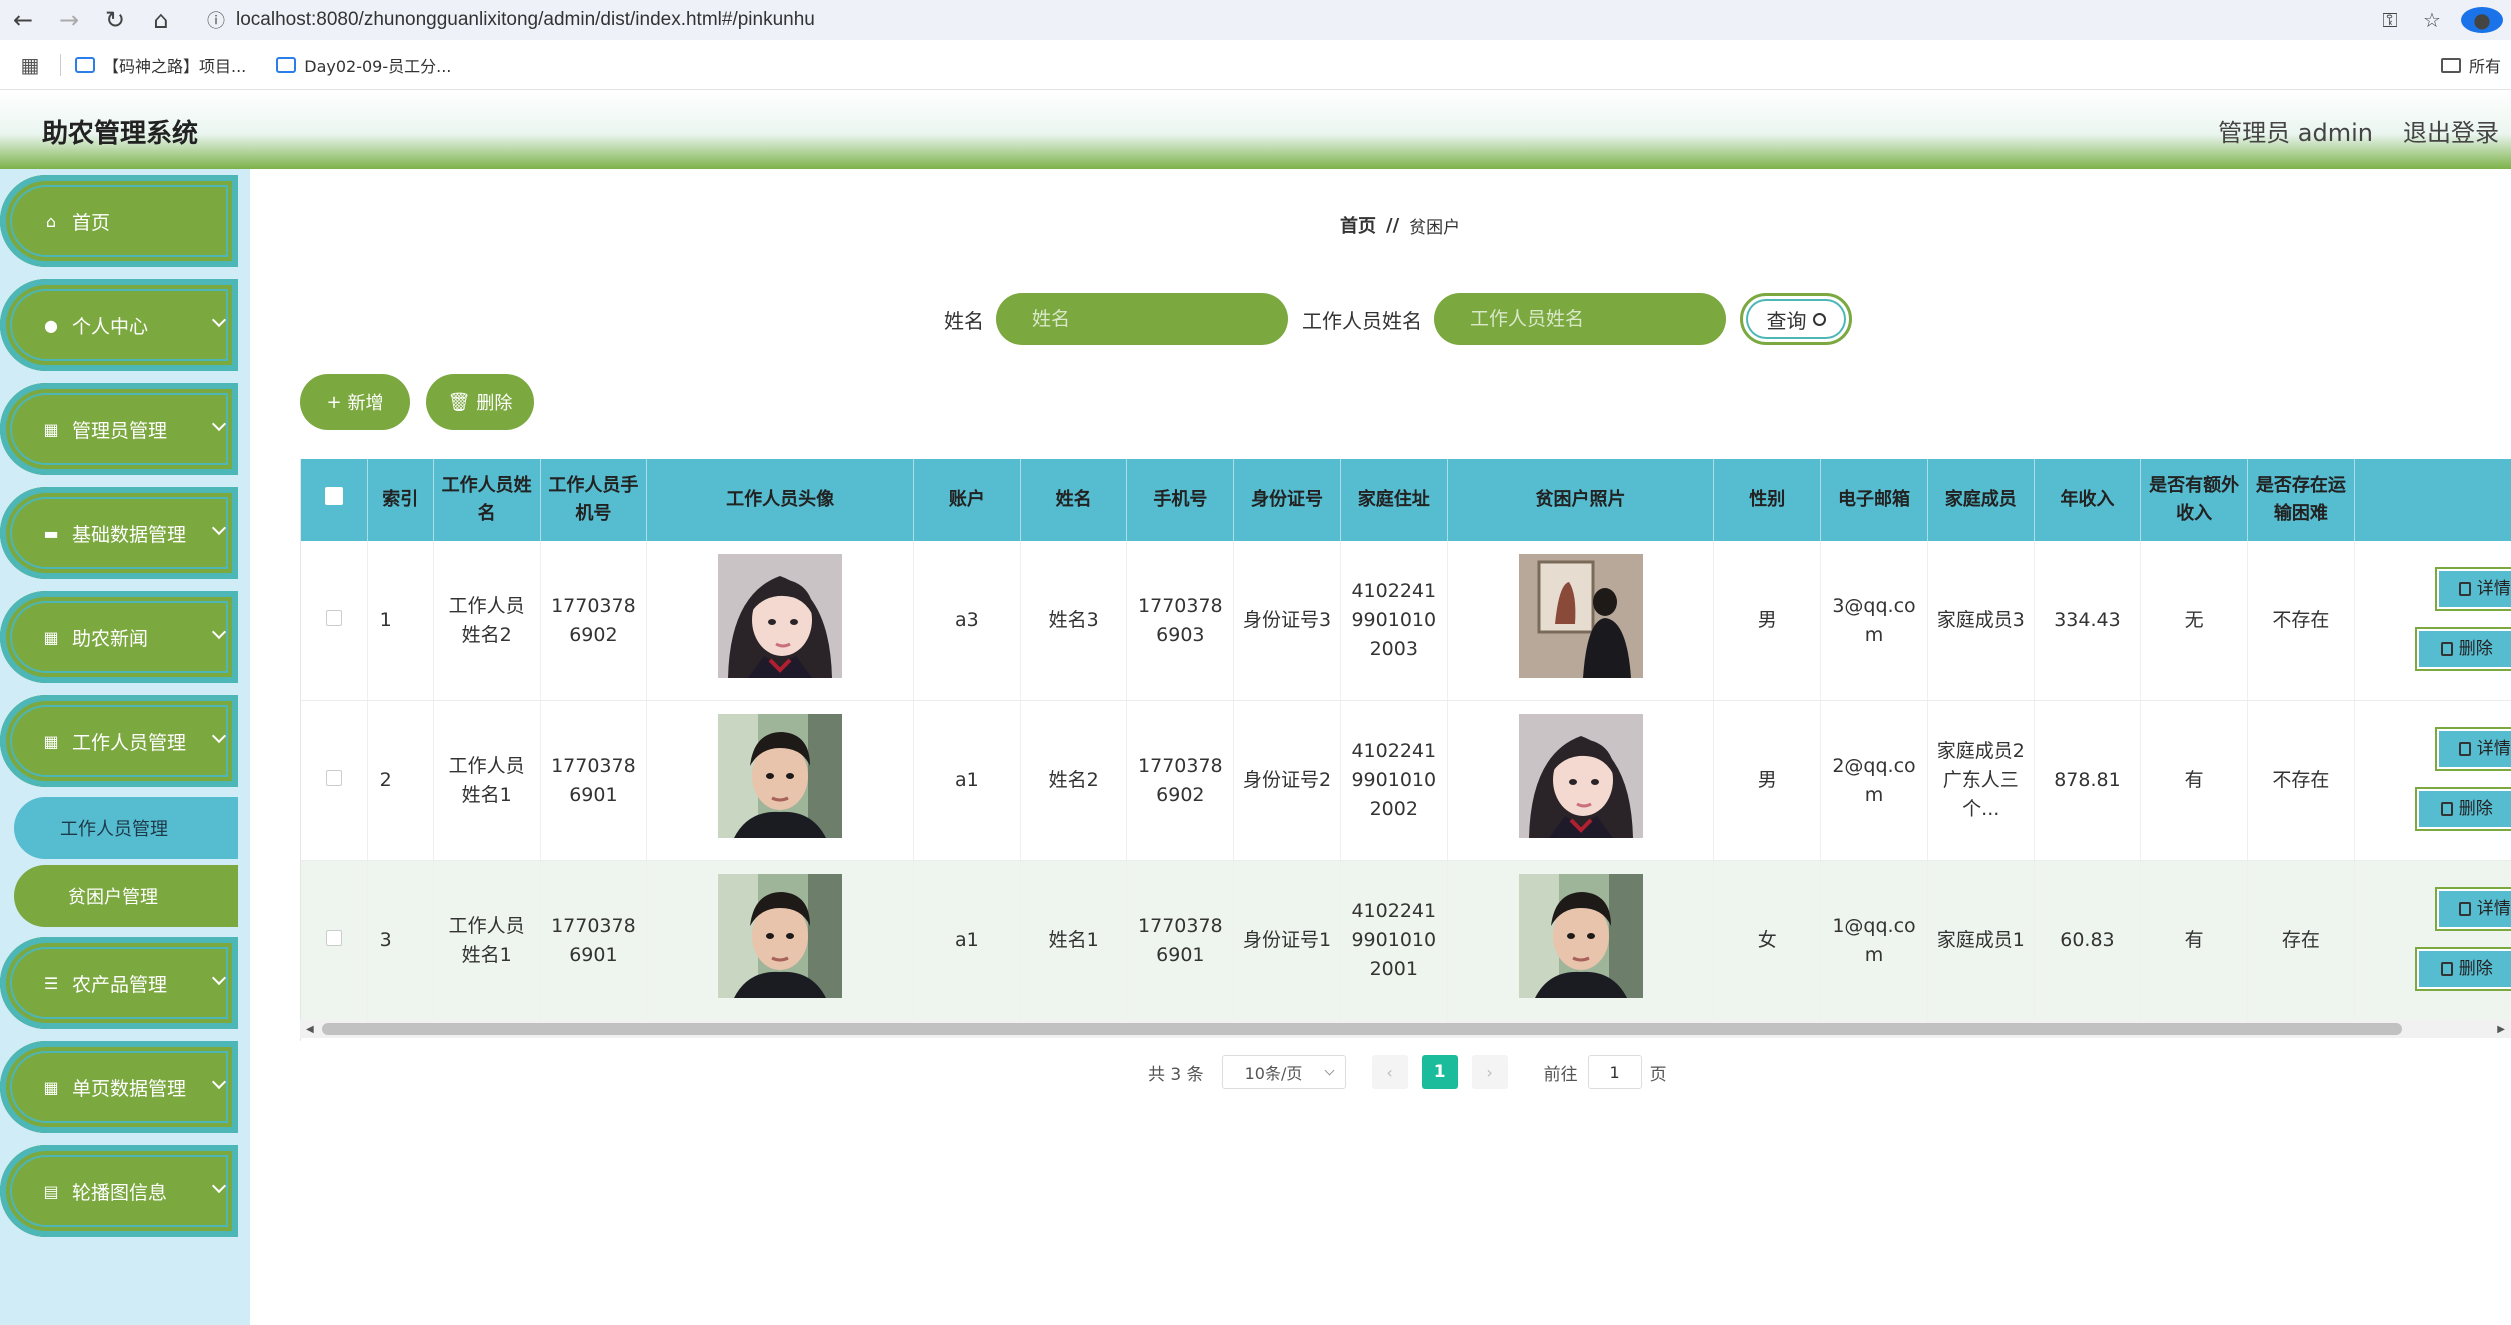  Describe the element at coordinates (2470, 65) in the screenshot. I see `all-bookmarks: 所有` at that location.